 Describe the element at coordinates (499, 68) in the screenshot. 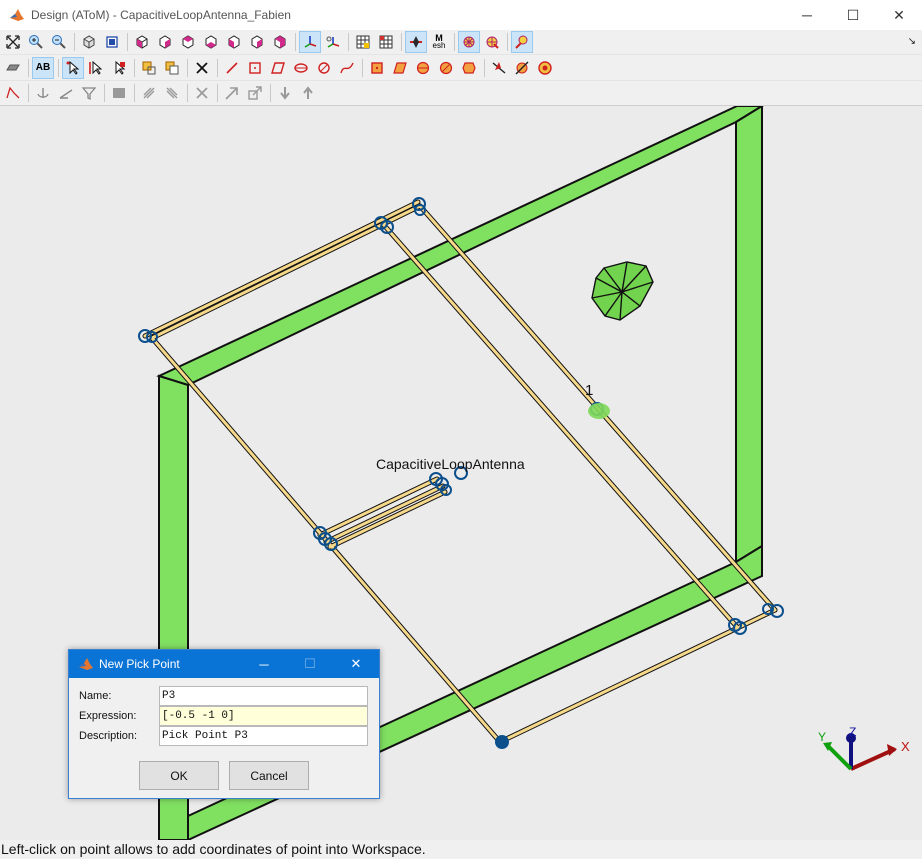

I see `port-icon` at that location.